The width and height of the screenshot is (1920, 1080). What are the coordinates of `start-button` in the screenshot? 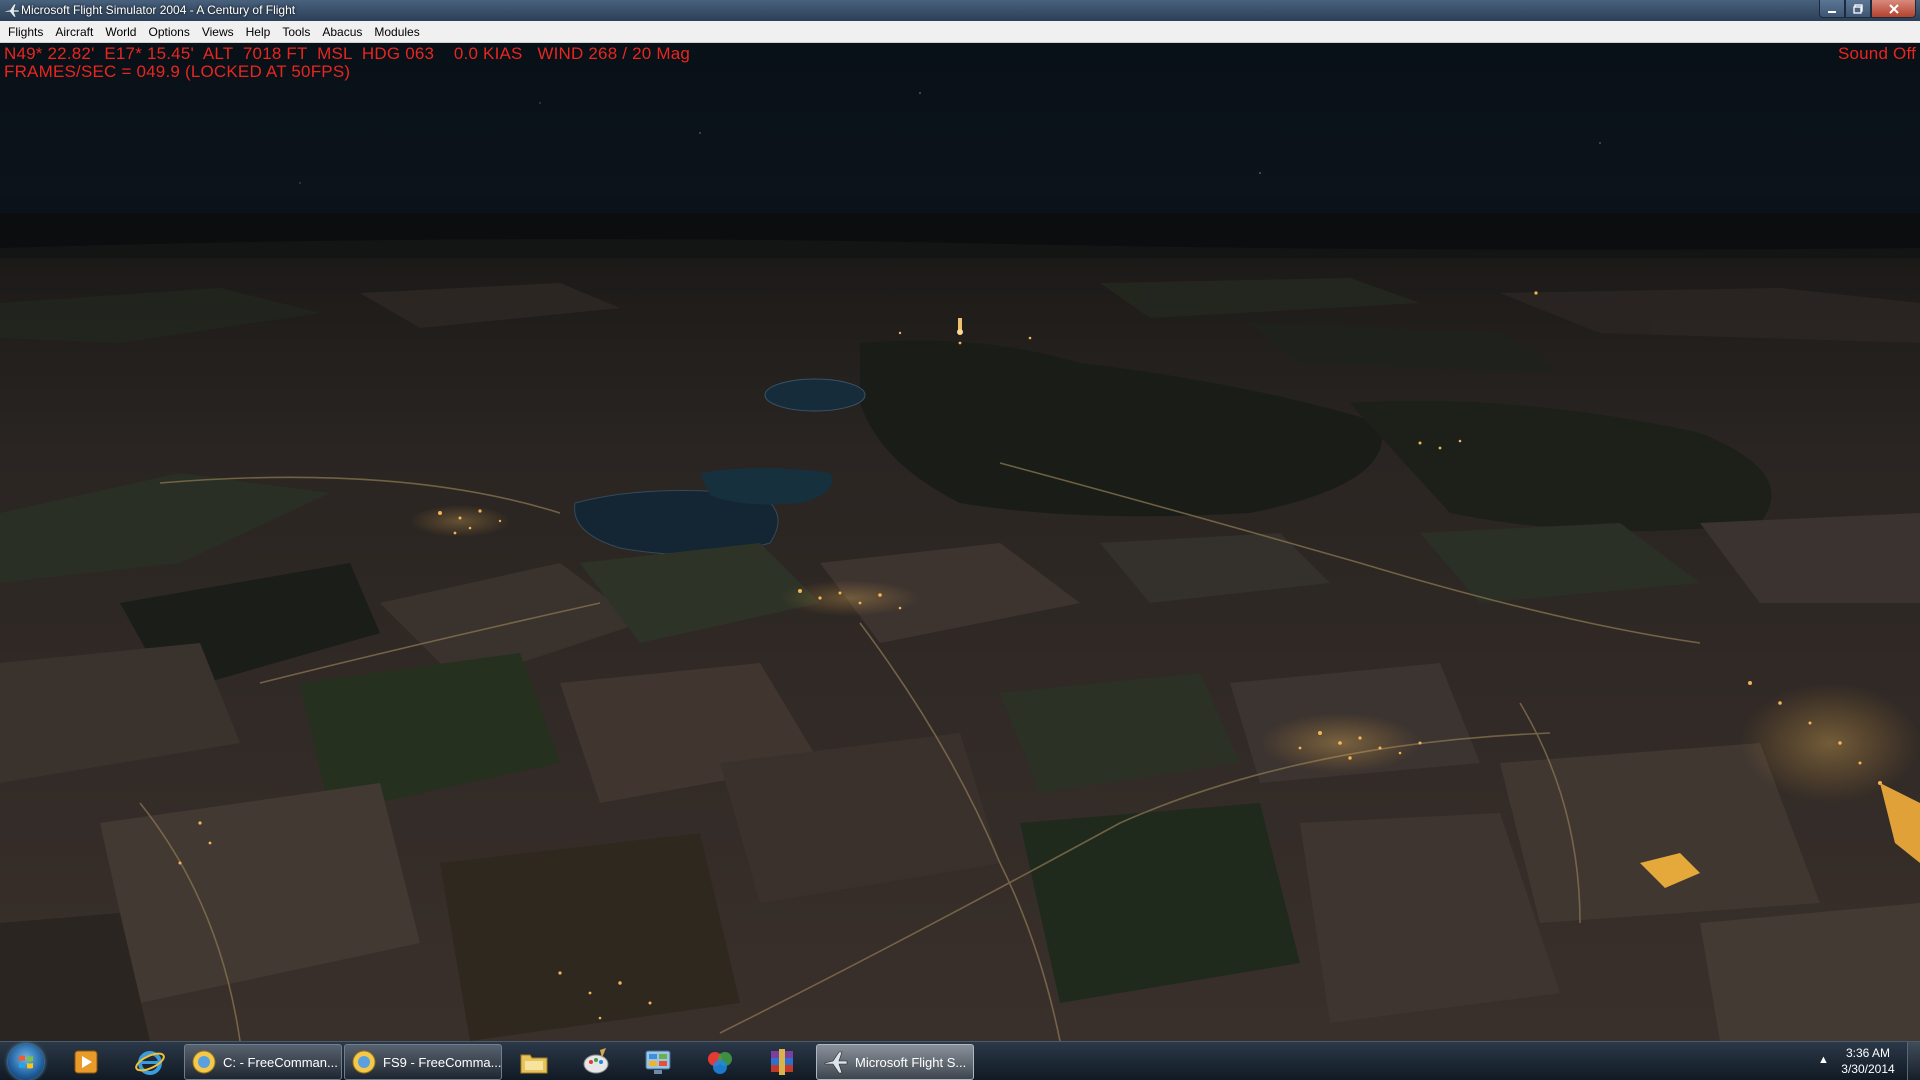 It's located at (26, 1062).